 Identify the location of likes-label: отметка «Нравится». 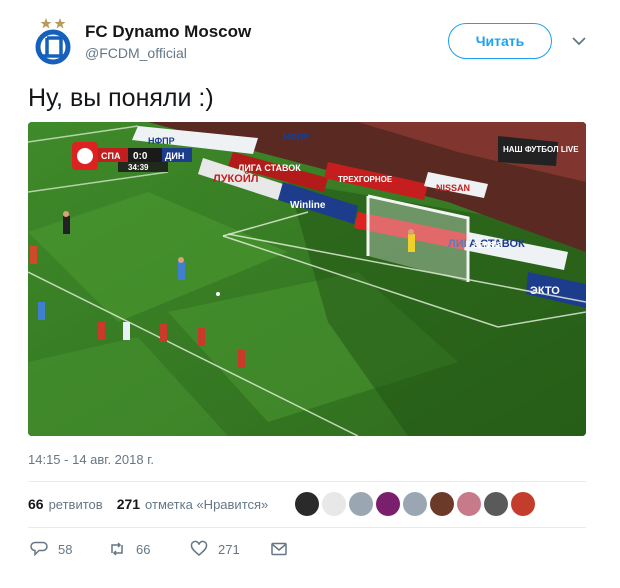
(207, 504).